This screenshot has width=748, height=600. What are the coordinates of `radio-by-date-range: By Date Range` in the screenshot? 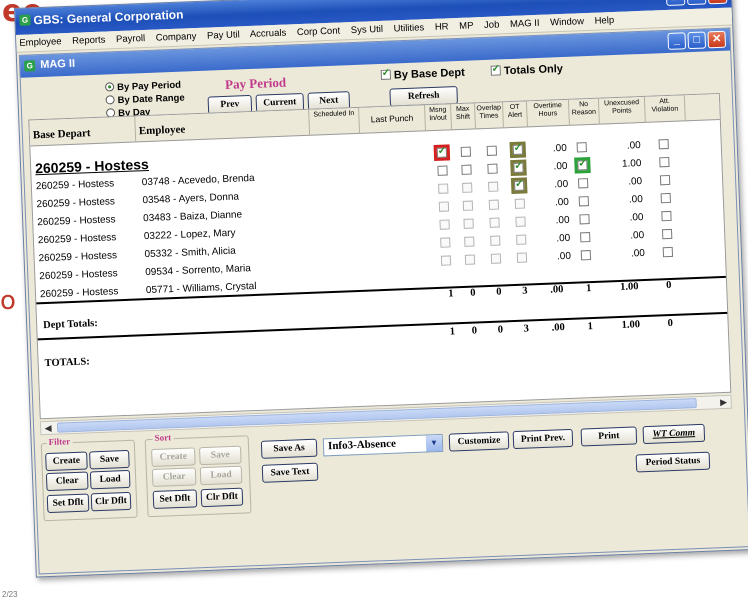 It's located at (145, 100).